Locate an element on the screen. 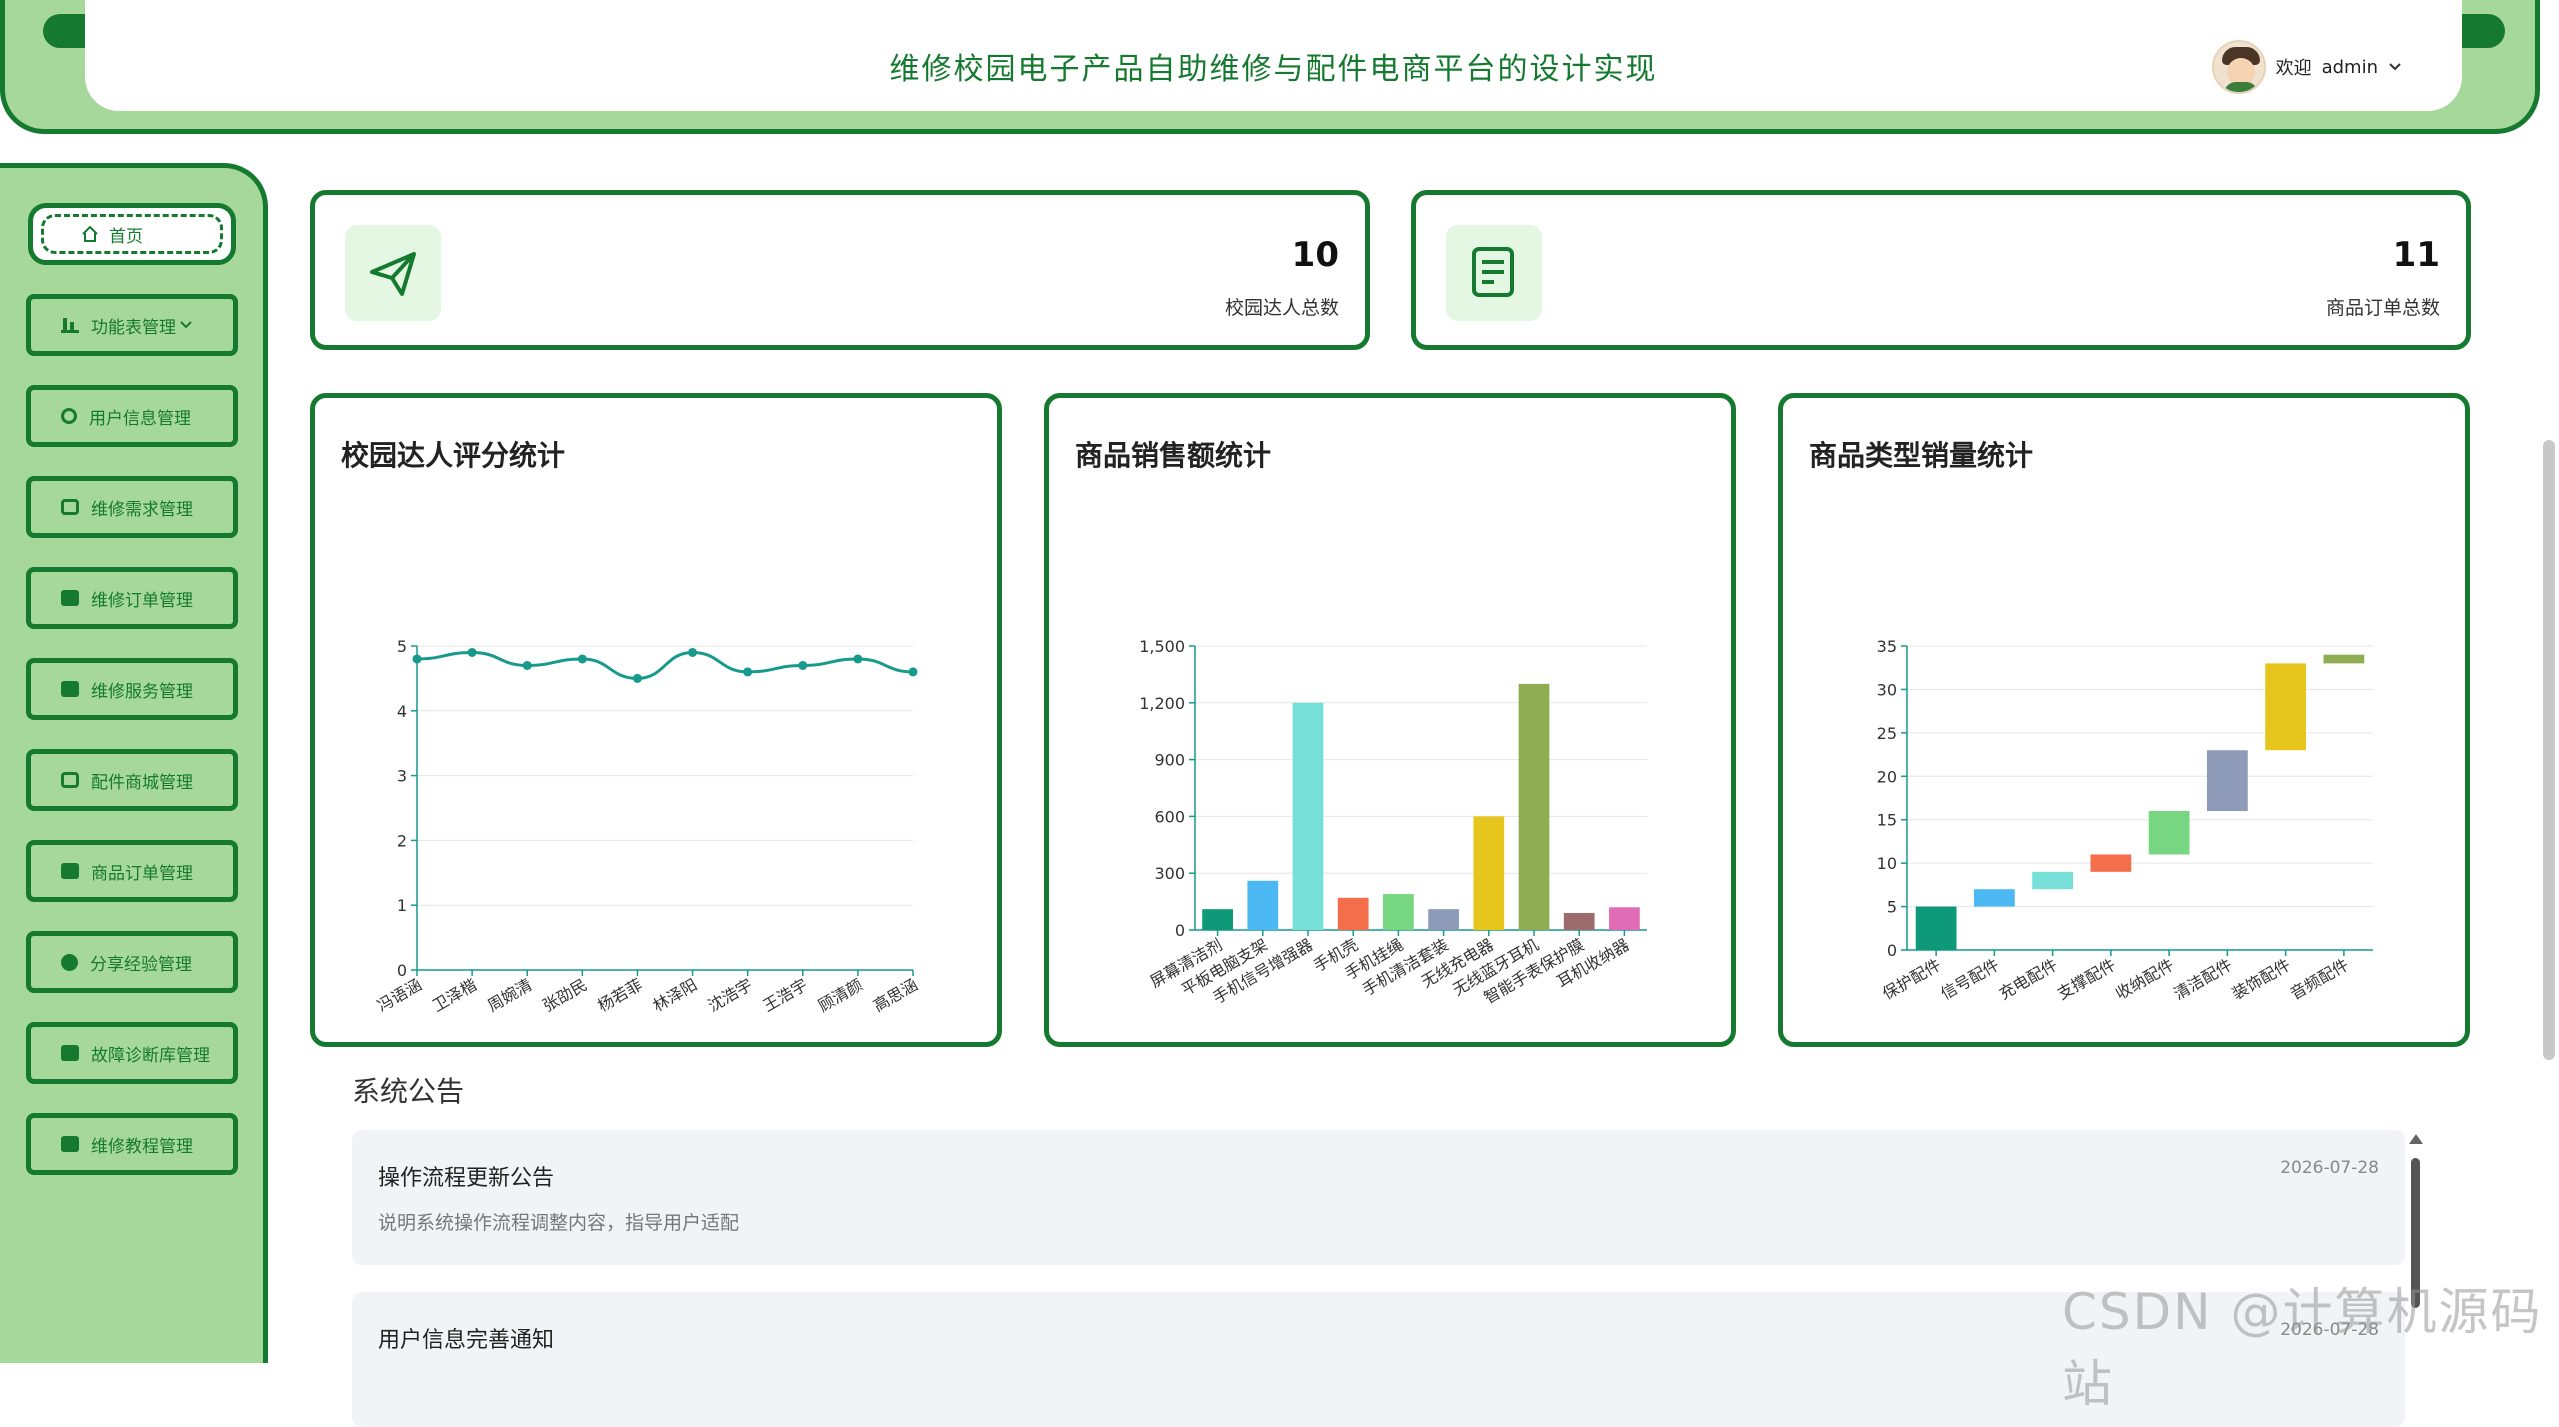 Image resolution: width=2559 pixels, height=1427 pixels. y-tick-label: 300 is located at coordinates (1169, 873).